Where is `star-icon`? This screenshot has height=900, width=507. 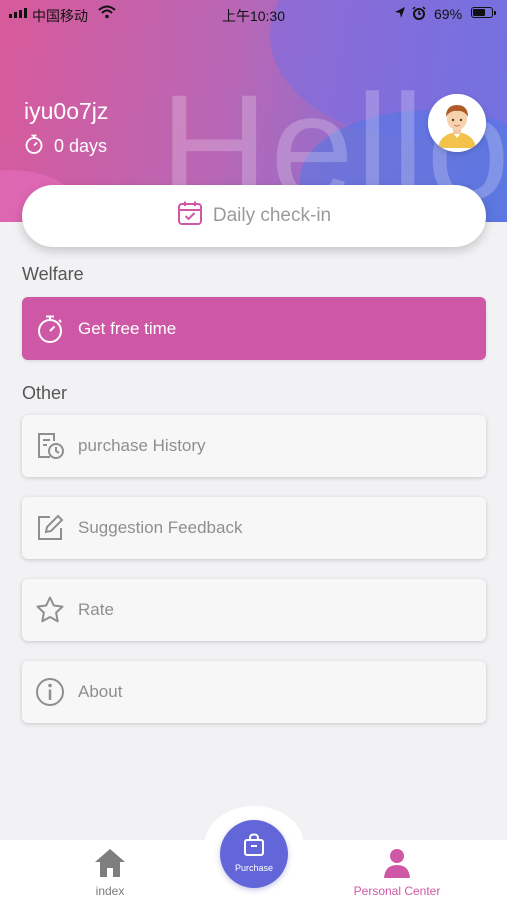
star-icon is located at coordinates (50, 610).